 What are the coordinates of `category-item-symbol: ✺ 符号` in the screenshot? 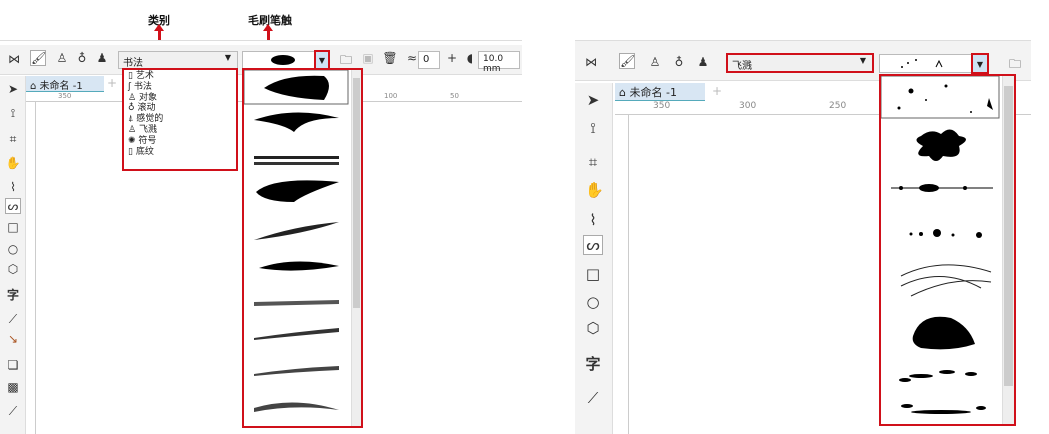 It's located at (180, 141).